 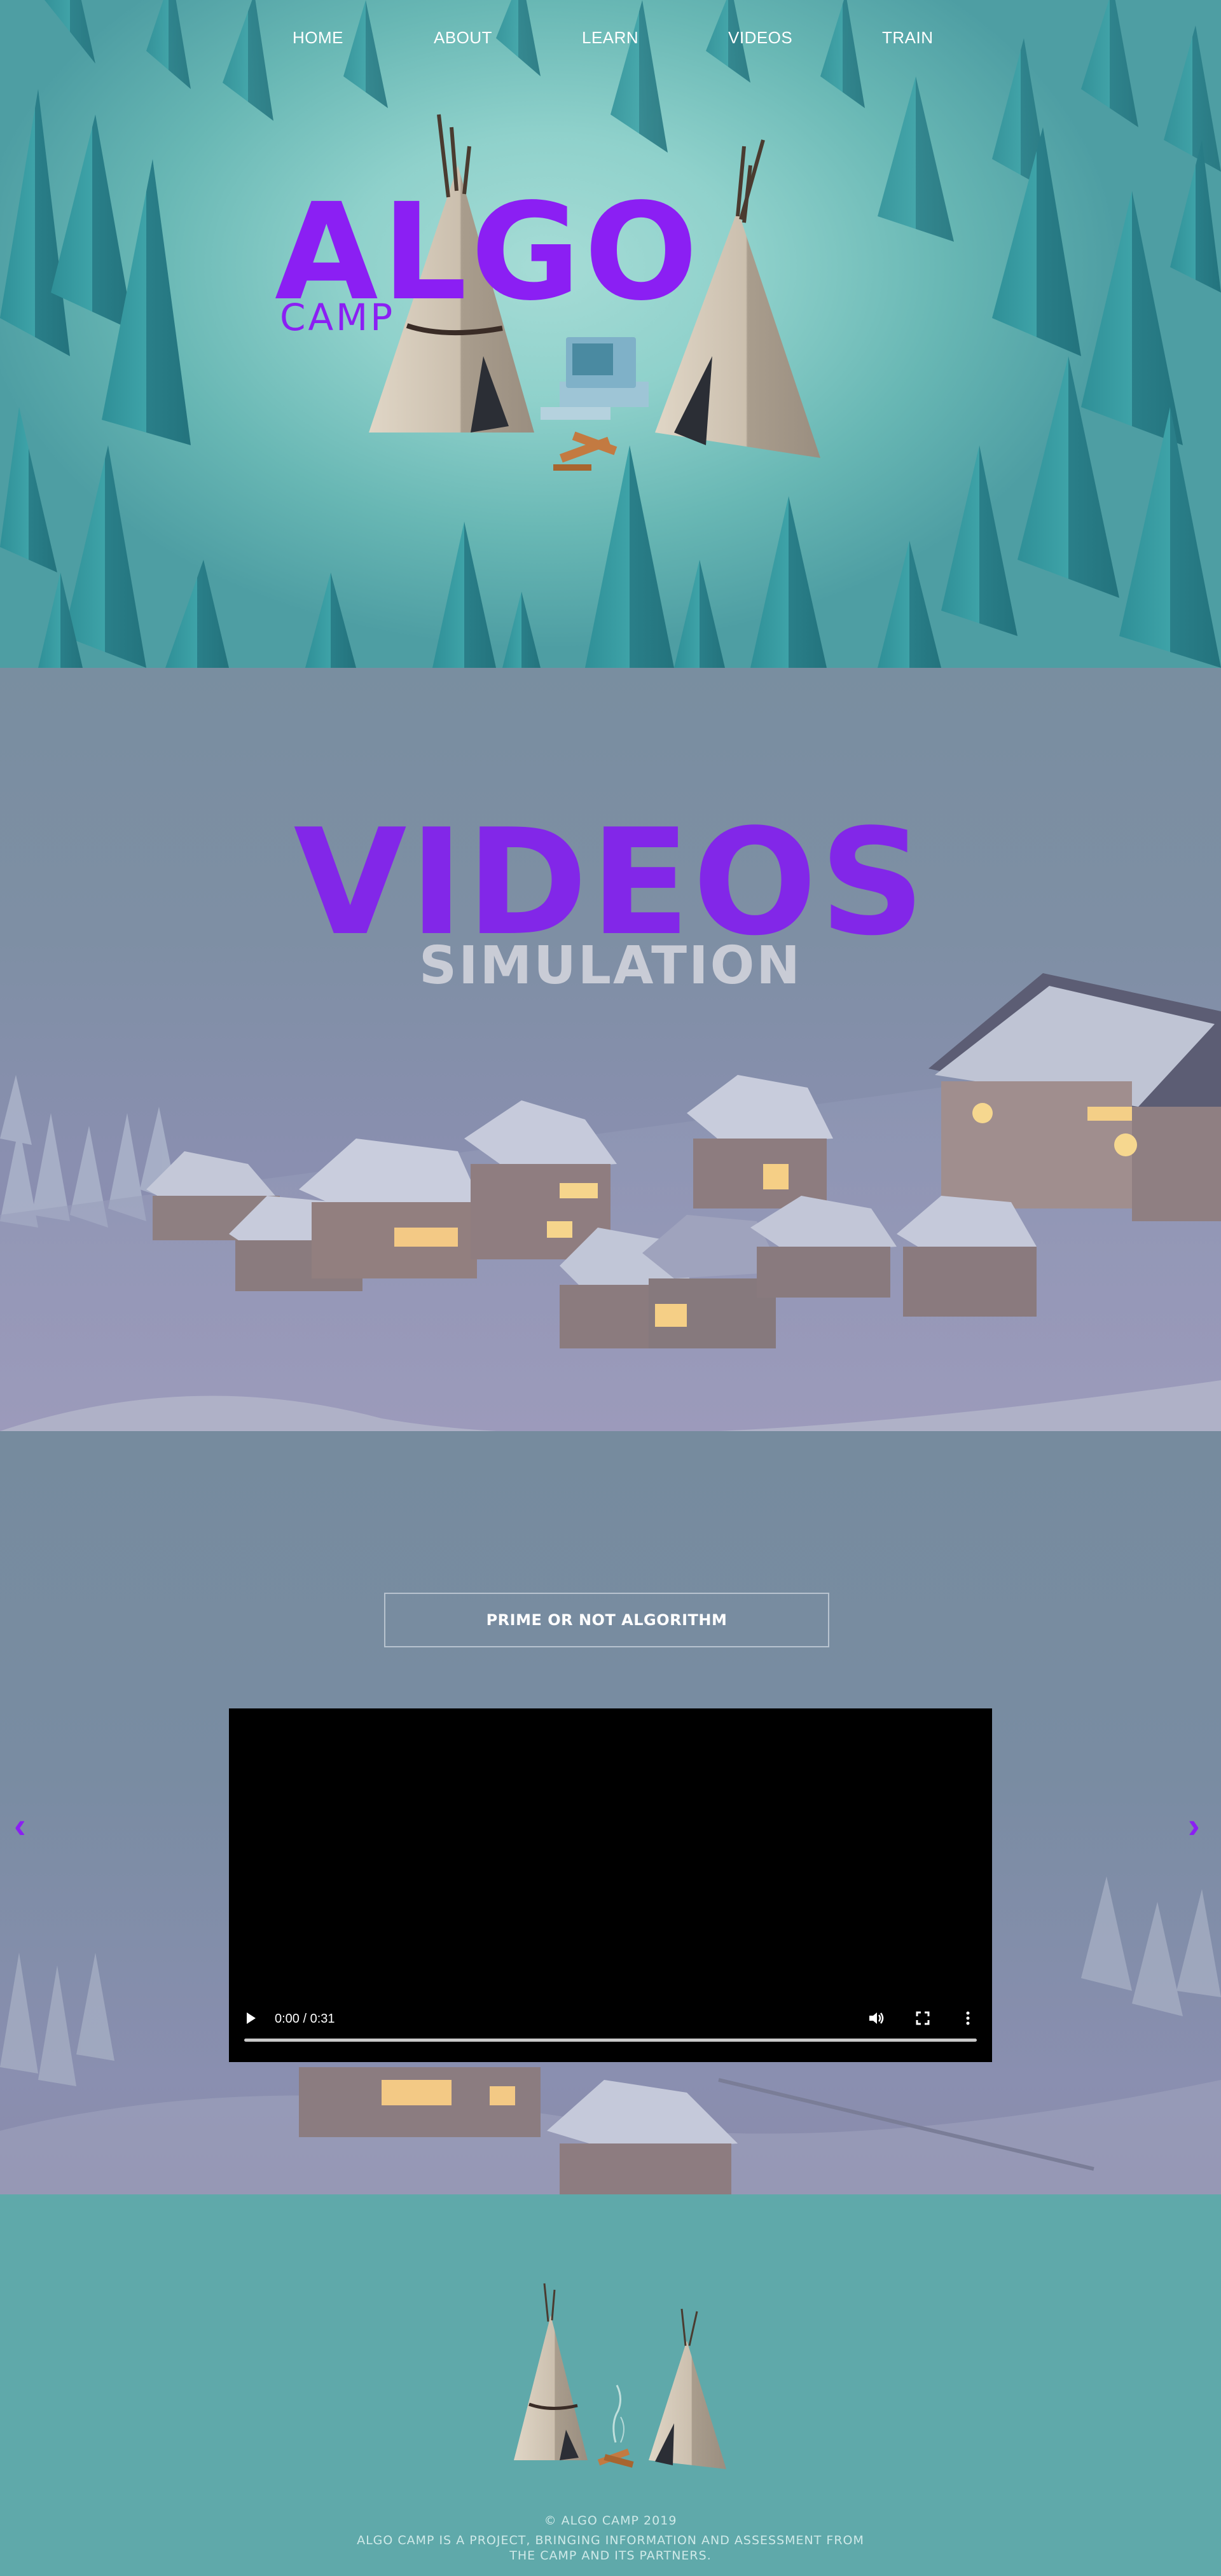 What do you see at coordinates (760, 38) in the screenshot?
I see `nav-videos-link: VIDEOS` at bounding box center [760, 38].